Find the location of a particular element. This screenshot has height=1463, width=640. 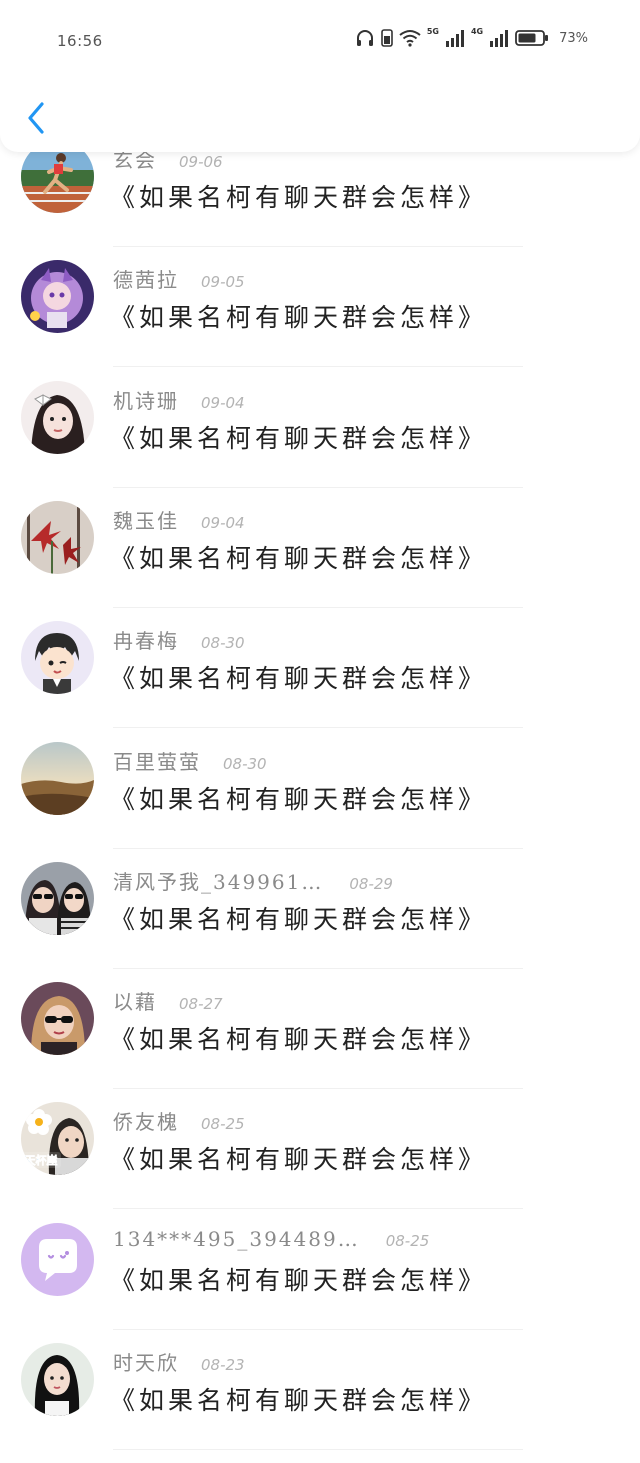

username: 百里萤萤 is located at coordinates (157, 760).